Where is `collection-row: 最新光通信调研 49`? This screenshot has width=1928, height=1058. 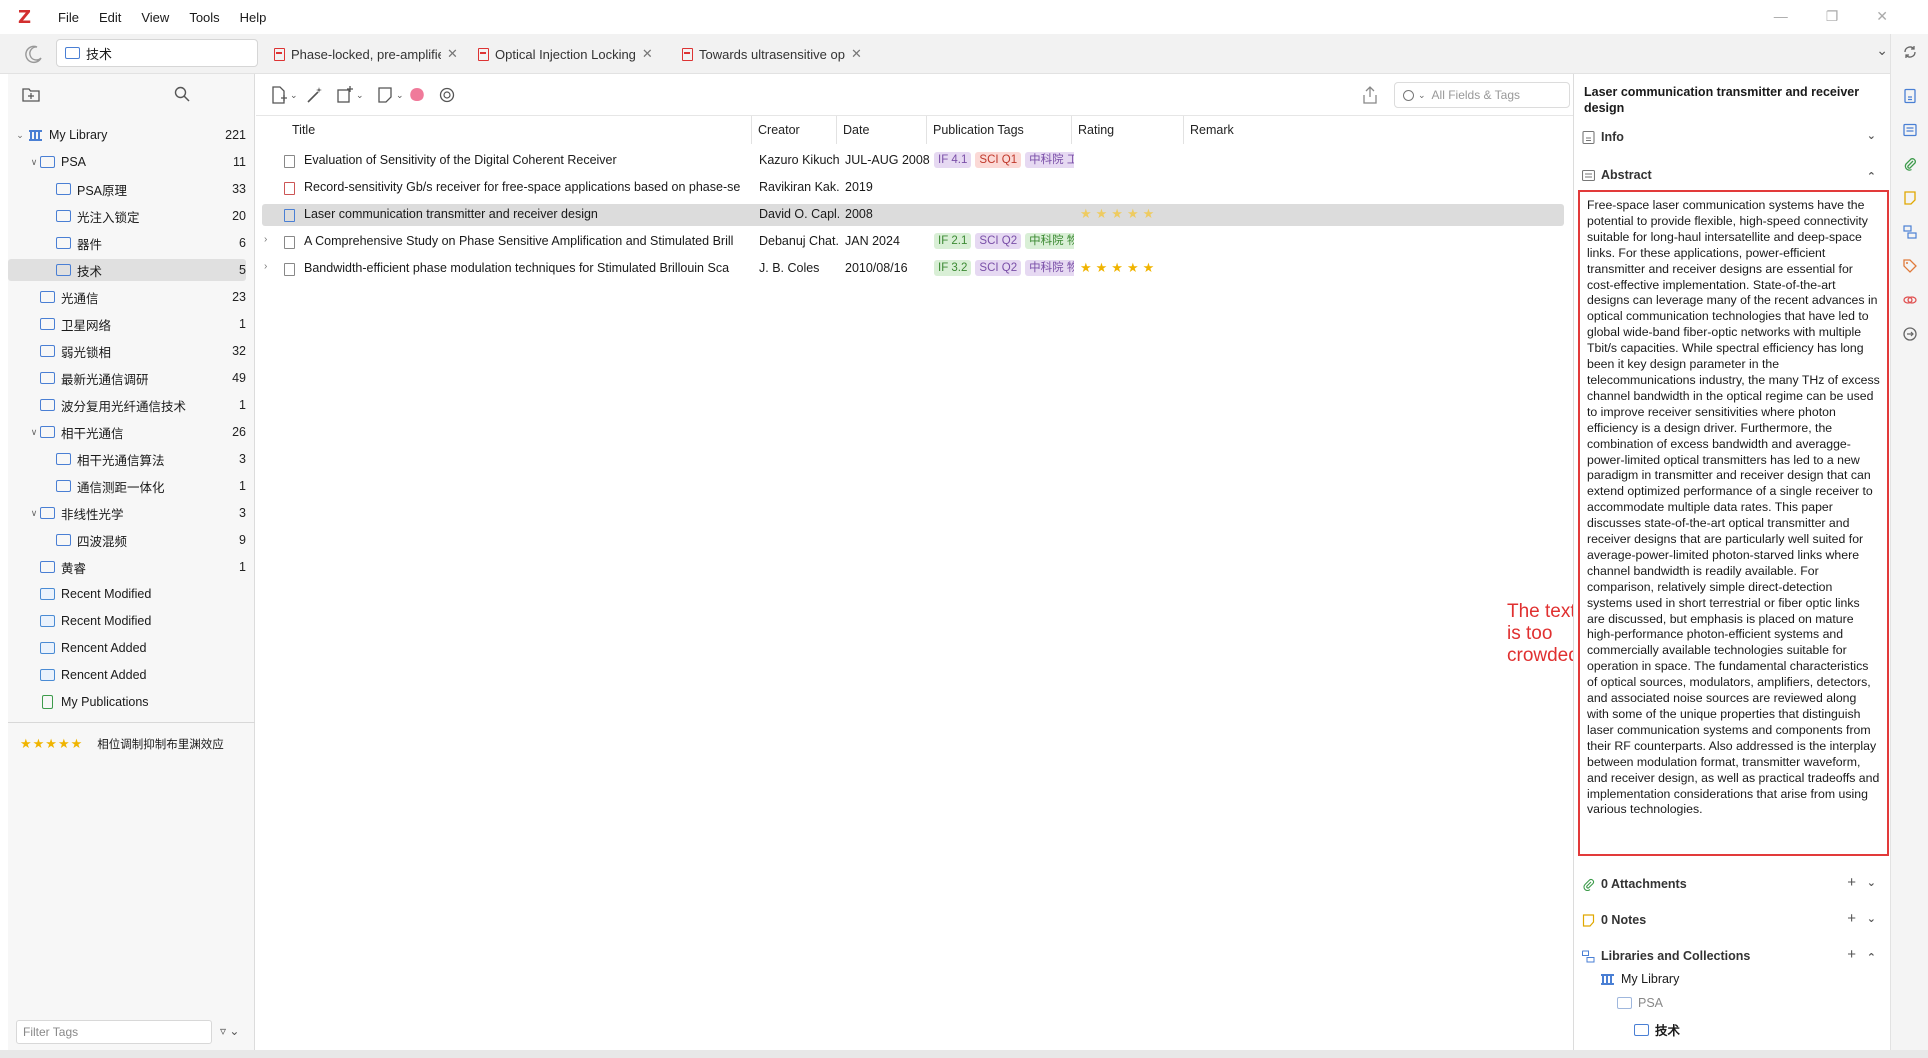 collection-row: 最新光通信调研 49 is located at coordinates (127, 378).